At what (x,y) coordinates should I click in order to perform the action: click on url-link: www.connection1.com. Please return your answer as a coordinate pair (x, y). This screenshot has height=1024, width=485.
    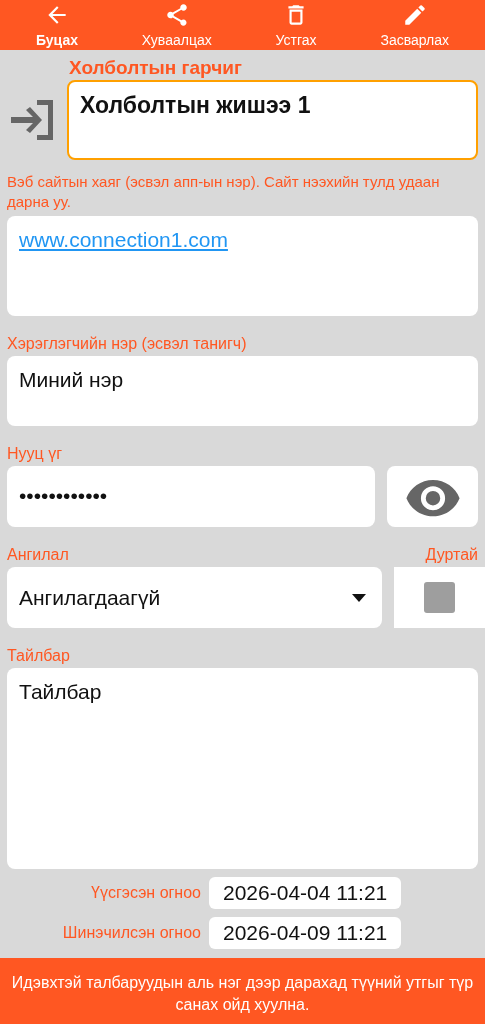
    Looking at the image, I should click on (123, 239).